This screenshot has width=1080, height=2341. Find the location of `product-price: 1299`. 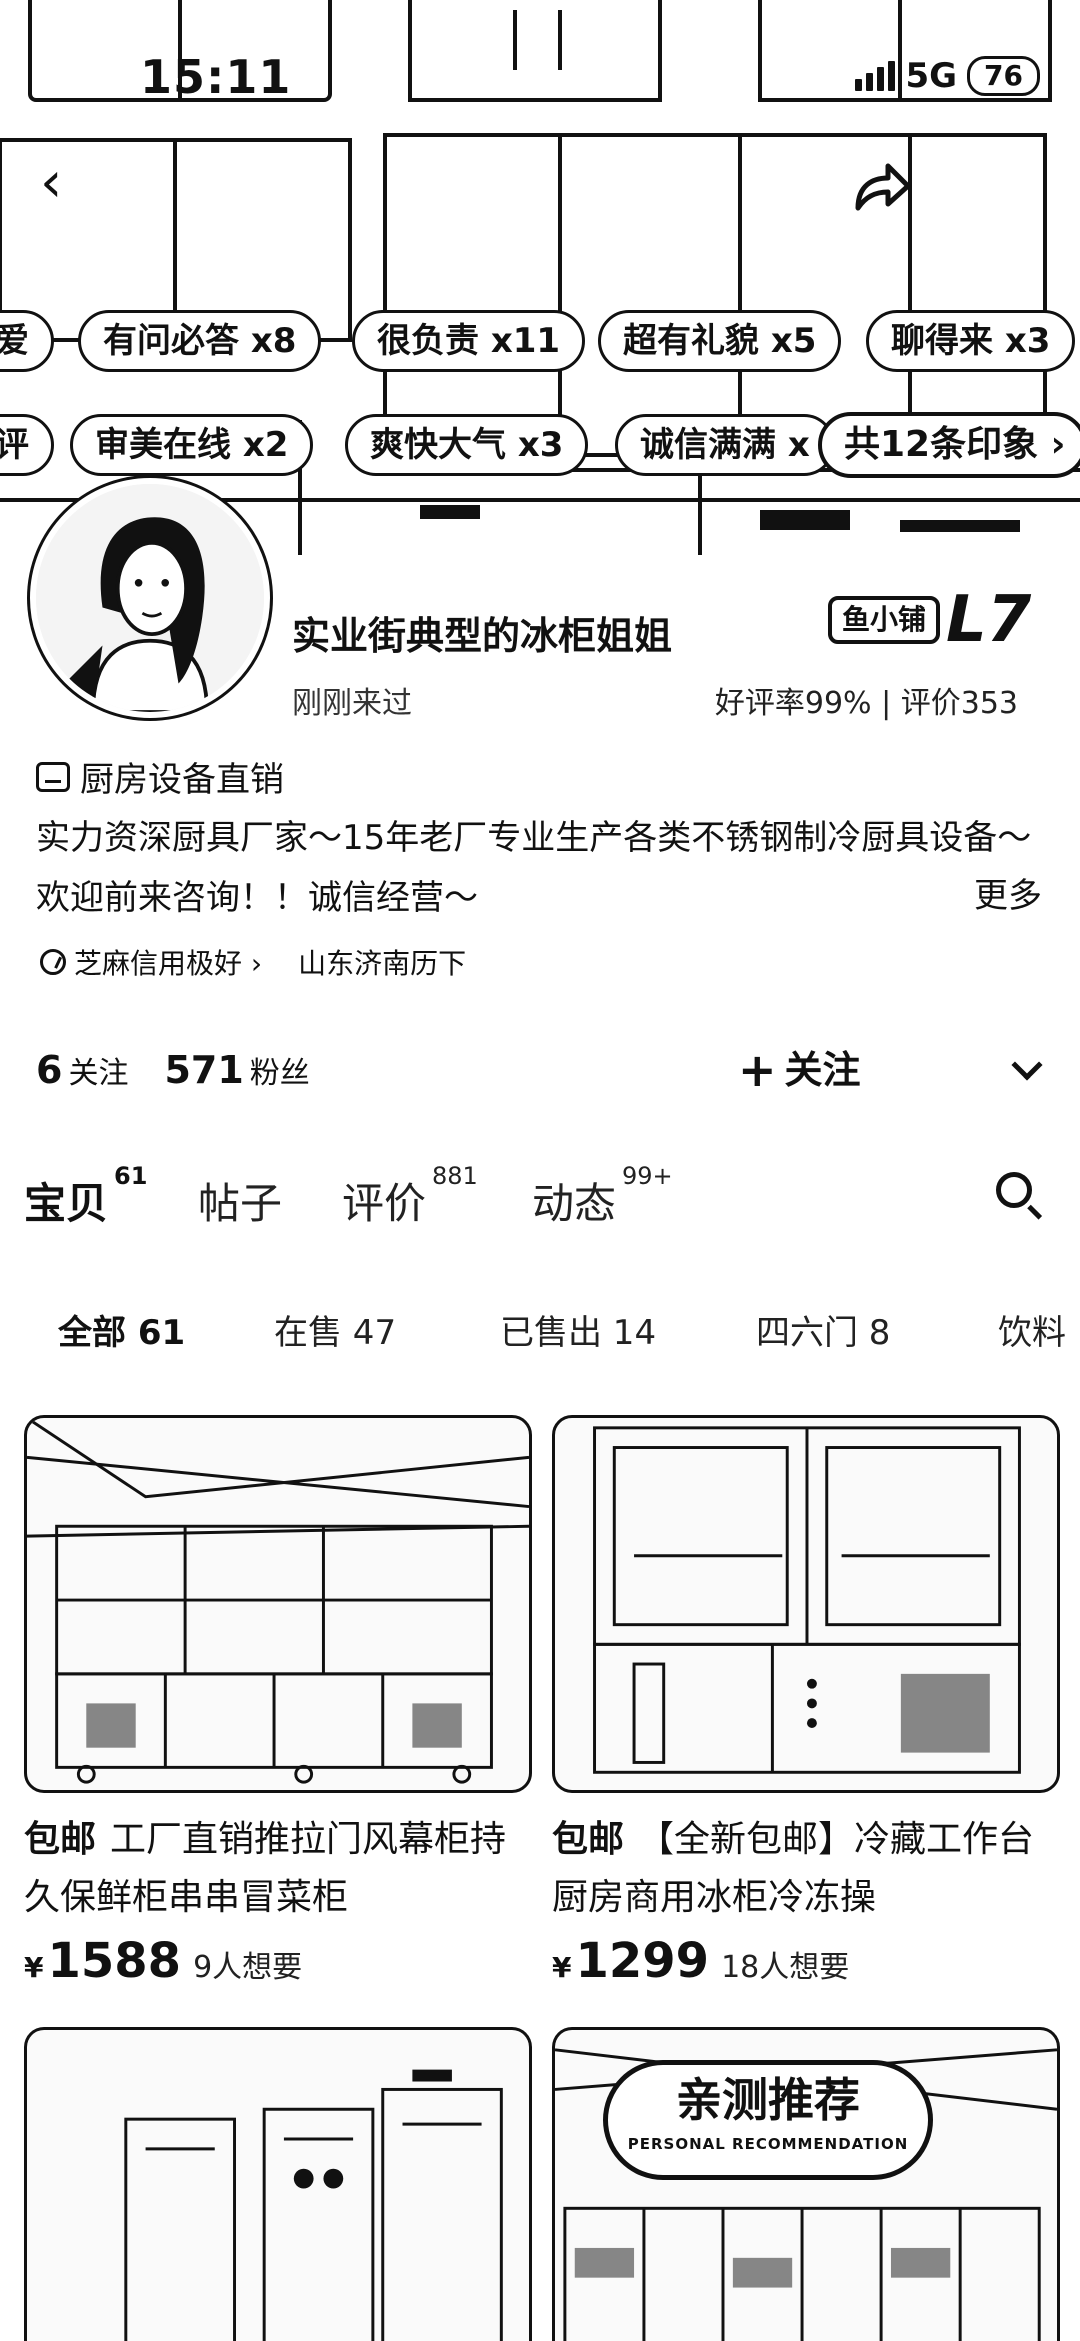

product-price: 1299 is located at coordinates (642, 1961).